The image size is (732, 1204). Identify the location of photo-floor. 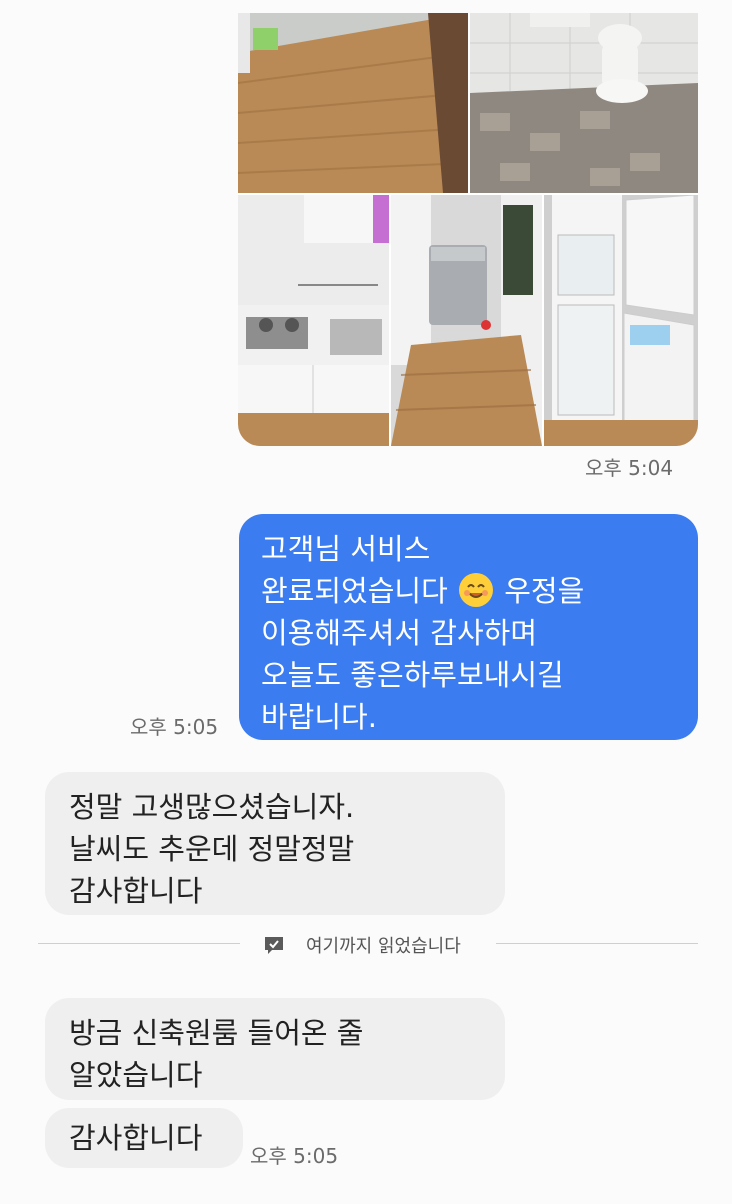
(353, 103).